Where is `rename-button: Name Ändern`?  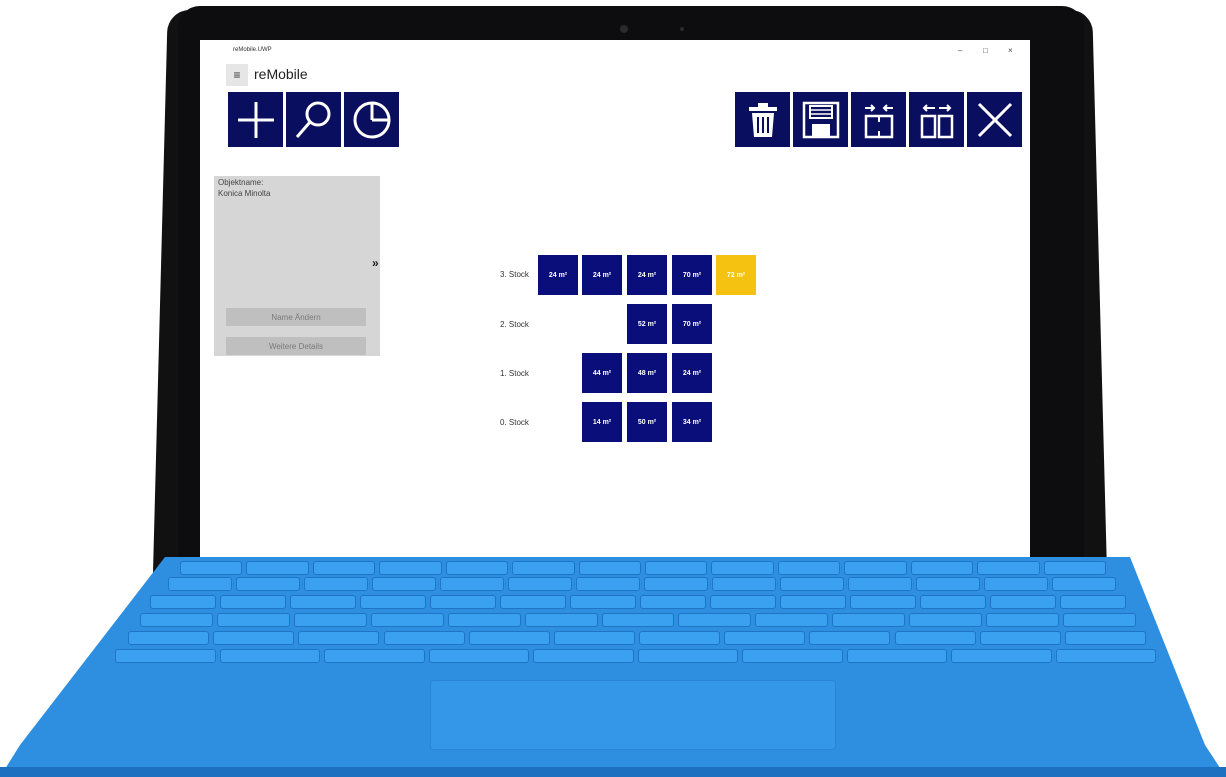
rename-button: Name Ändern is located at coordinates (296, 317).